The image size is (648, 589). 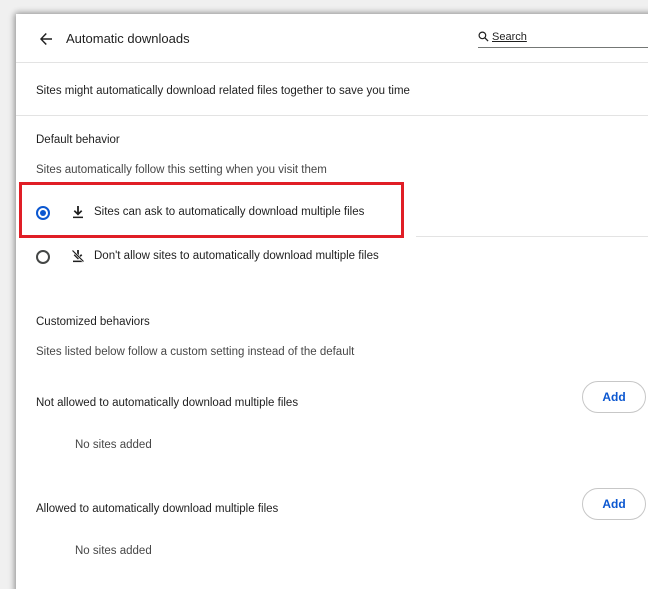 What do you see at coordinates (532, 236) in the screenshot?
I see `option-divider` at bounding box center [532, 236].